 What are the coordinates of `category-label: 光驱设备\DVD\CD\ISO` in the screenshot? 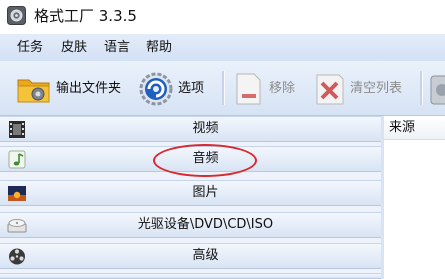 It's located at (205, 224).